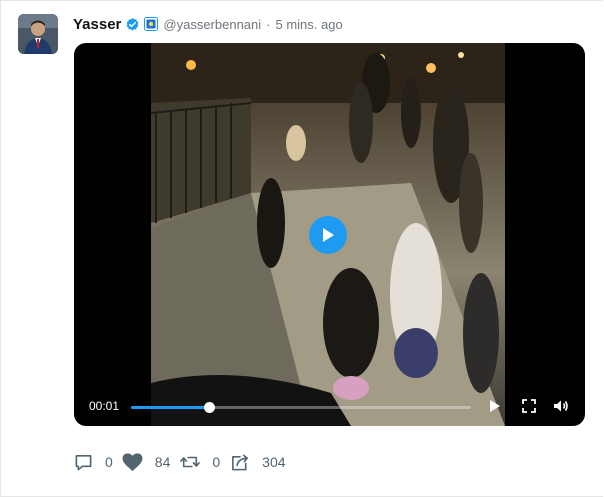 Image resolution: width=604 pixels, height=497 pixels. I want to click on share-action: 304, so click(258, 462).